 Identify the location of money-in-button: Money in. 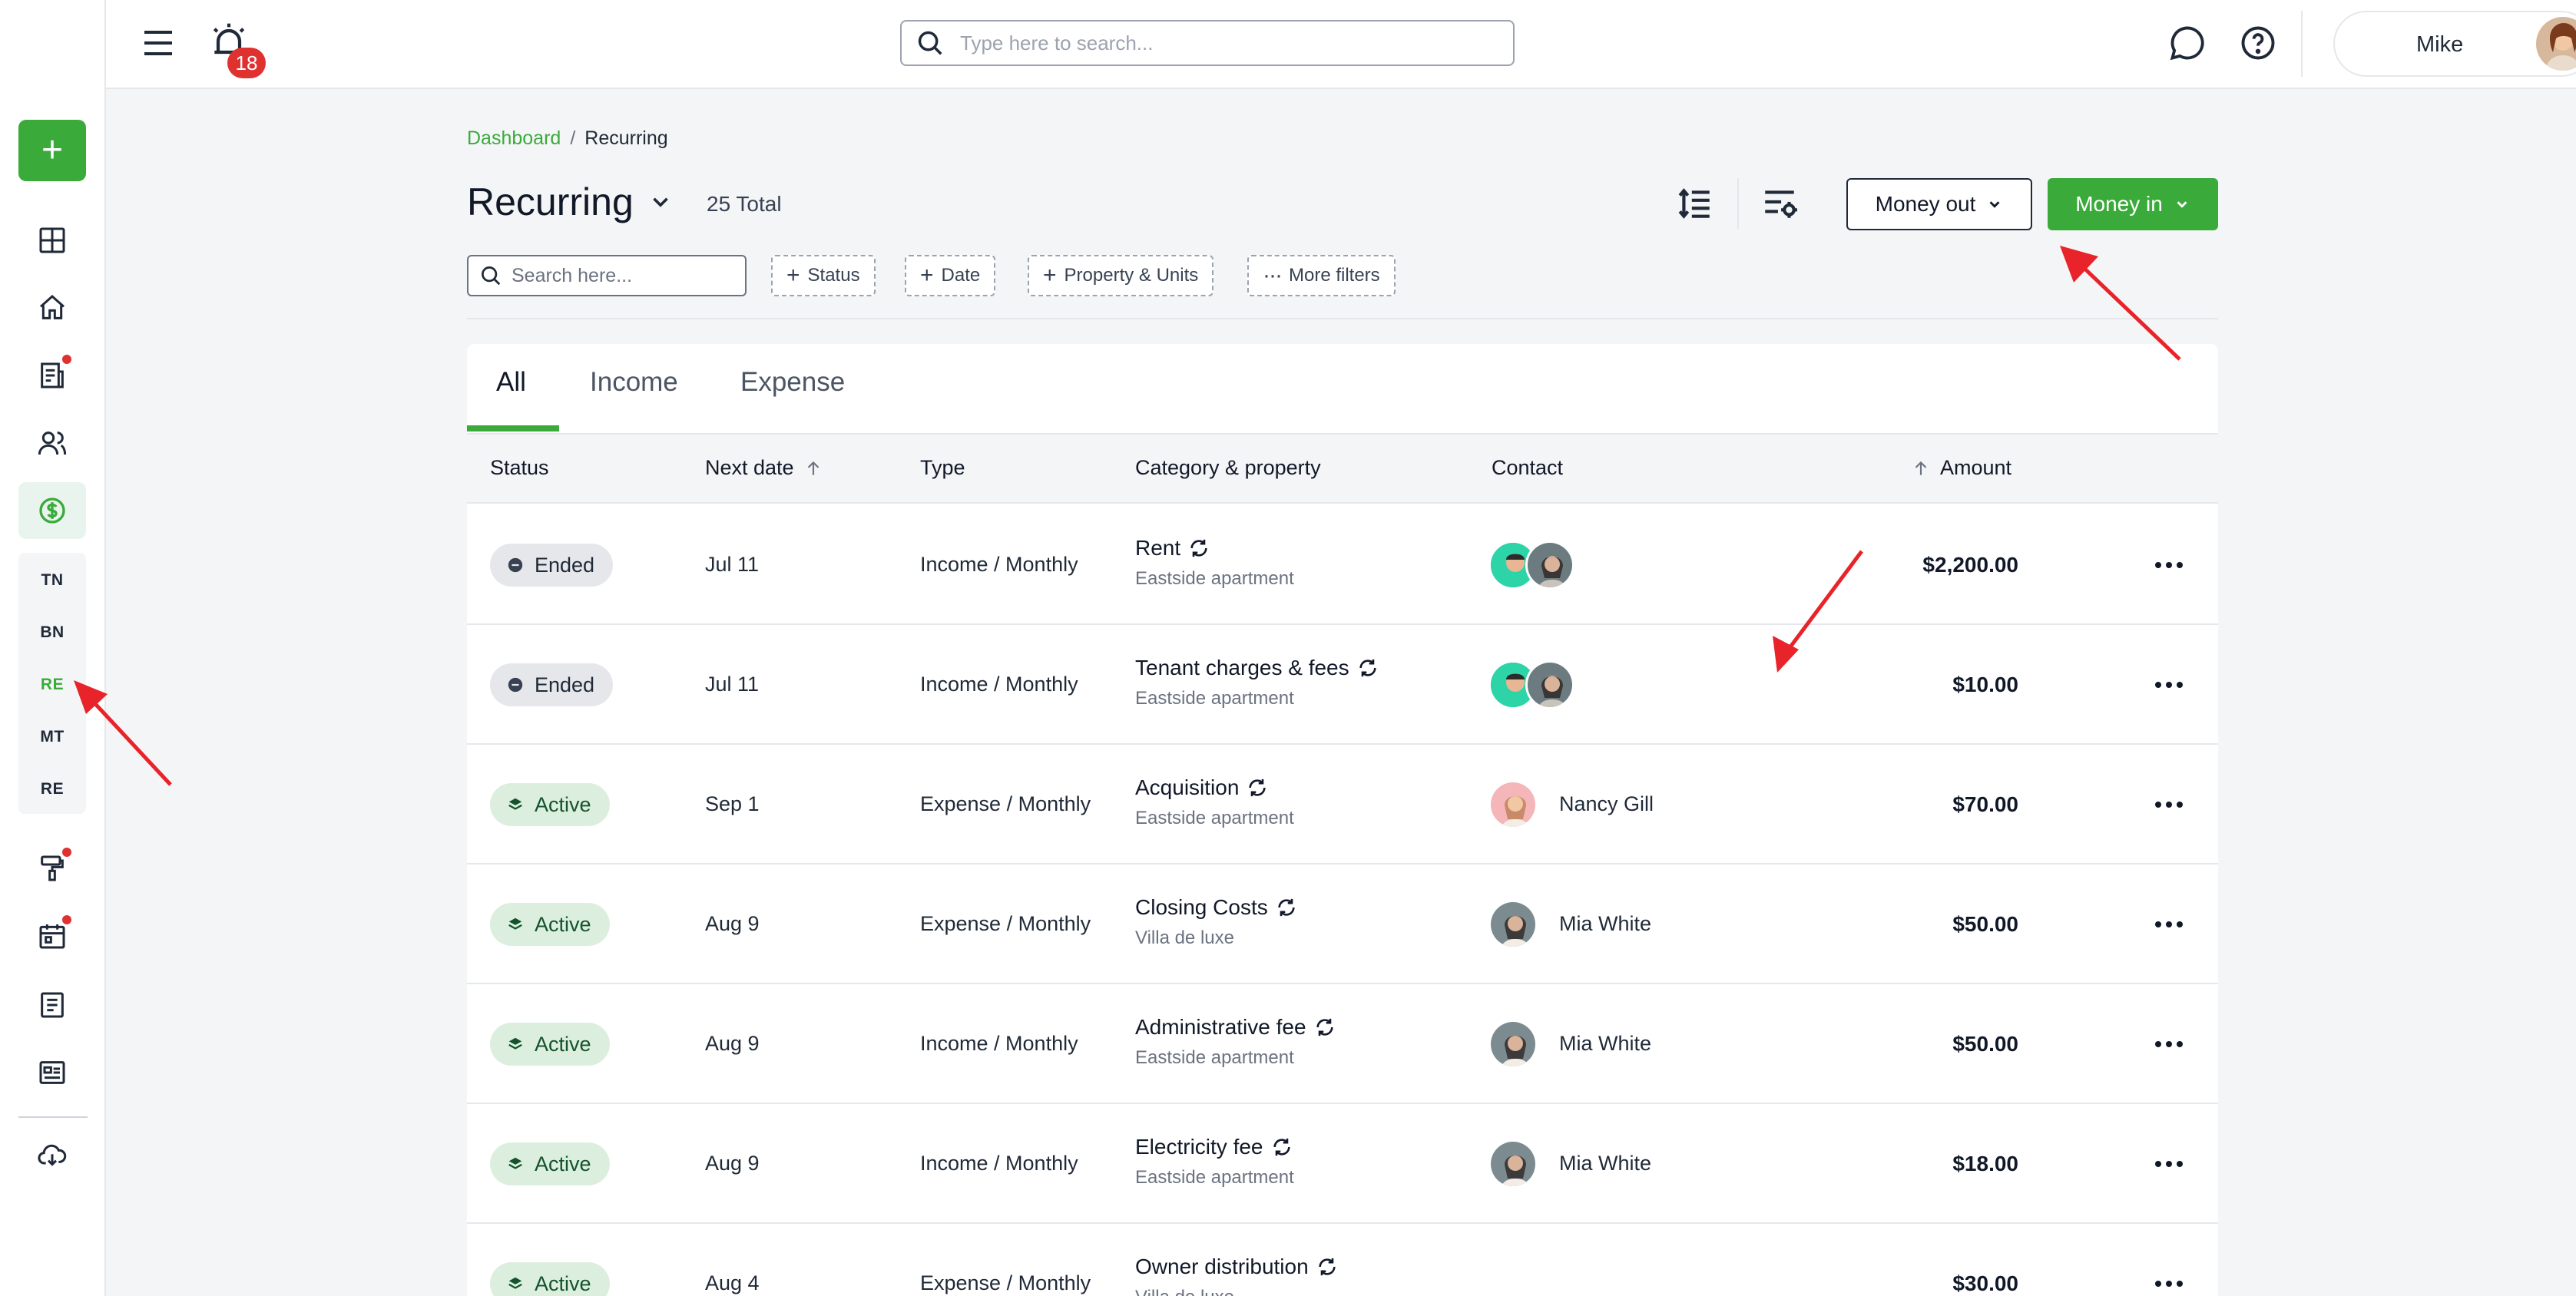
(2133, 204).